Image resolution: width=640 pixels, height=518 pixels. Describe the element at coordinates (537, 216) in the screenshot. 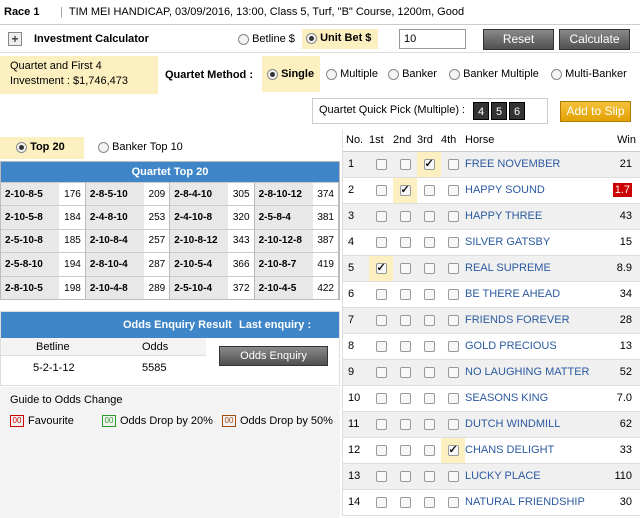

I see `horse-name: HAPPY THREE` at that location.